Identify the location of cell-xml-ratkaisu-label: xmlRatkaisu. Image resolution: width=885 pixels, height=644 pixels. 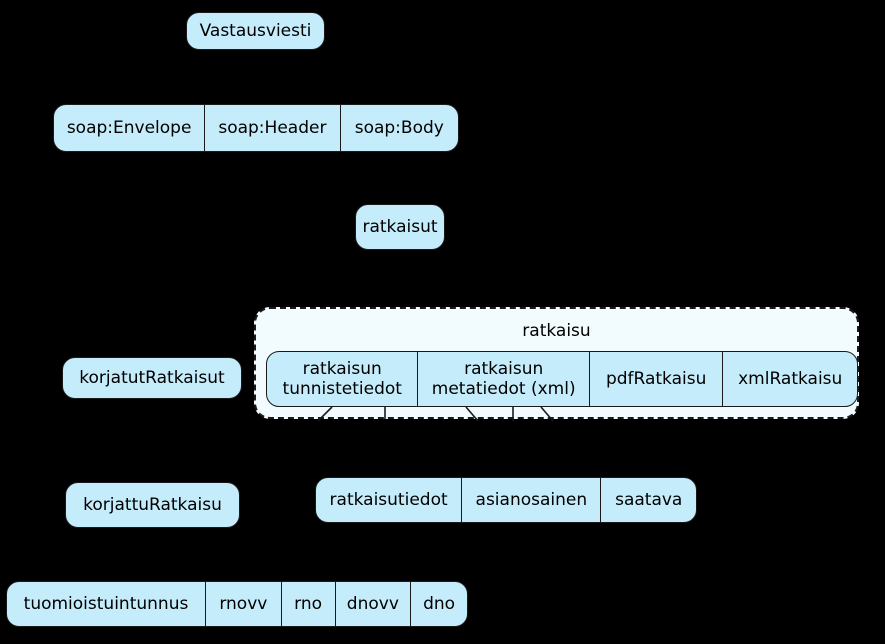
(790, 378).